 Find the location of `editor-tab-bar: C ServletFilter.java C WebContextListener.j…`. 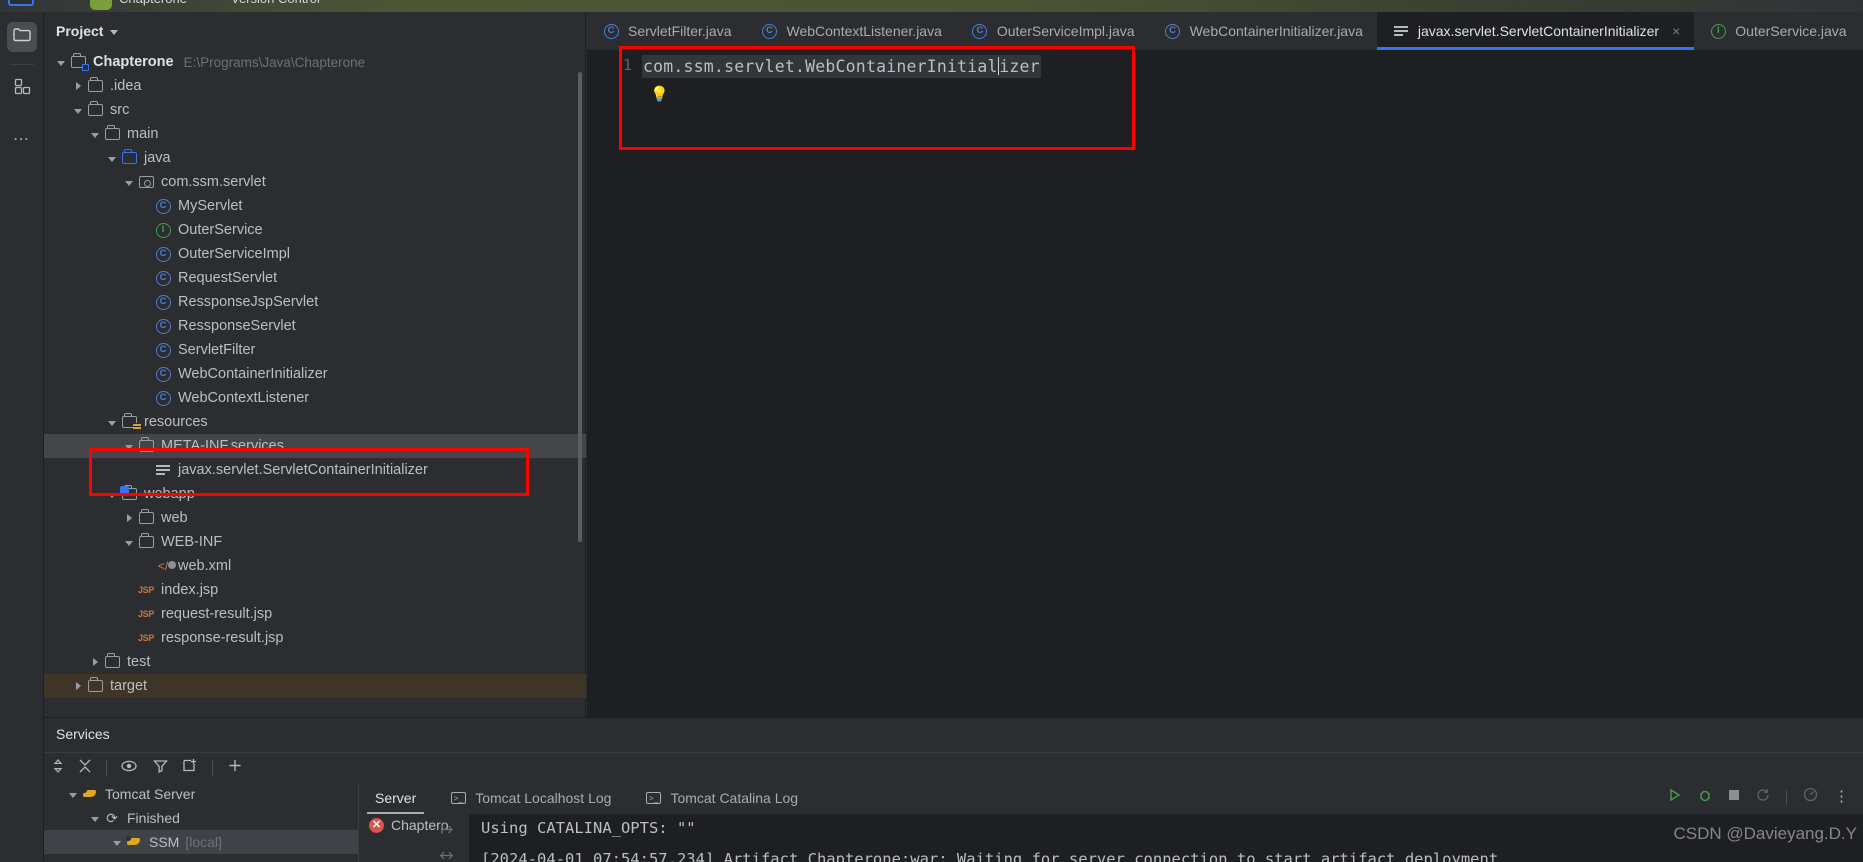

editor-tab-bar: C ServletFilter.java C WebContextListener.j… is located at coordinates (1225, 31).